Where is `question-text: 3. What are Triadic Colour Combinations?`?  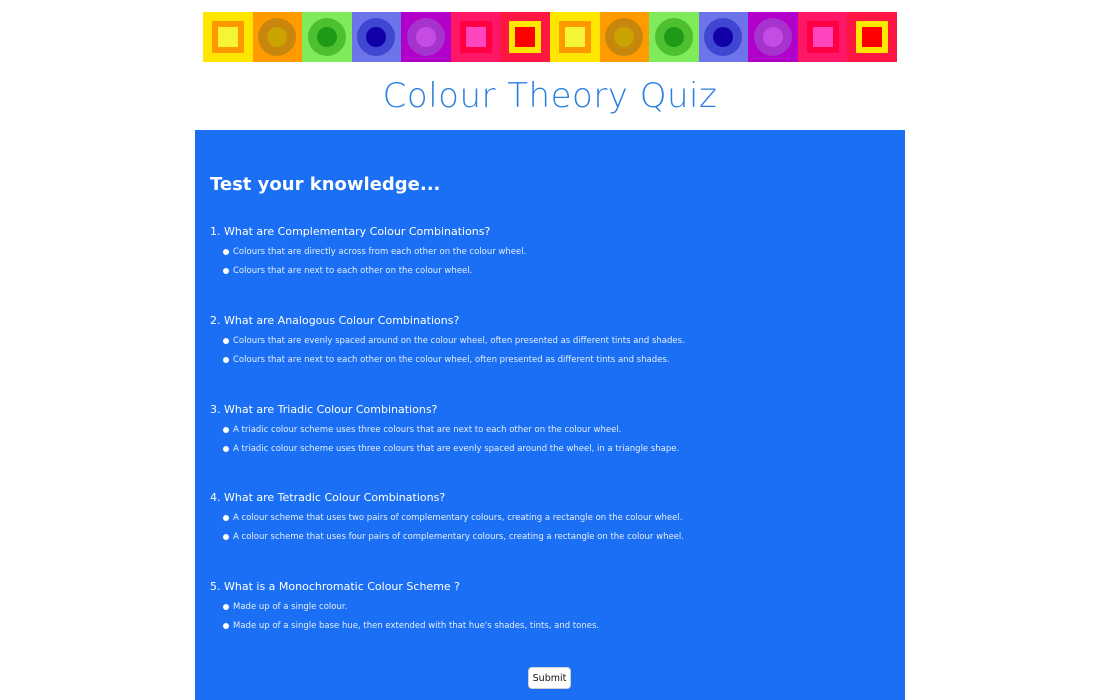
question-text: 3. What are Triadic Colour Combinations? is located at coordinates (324, 409).